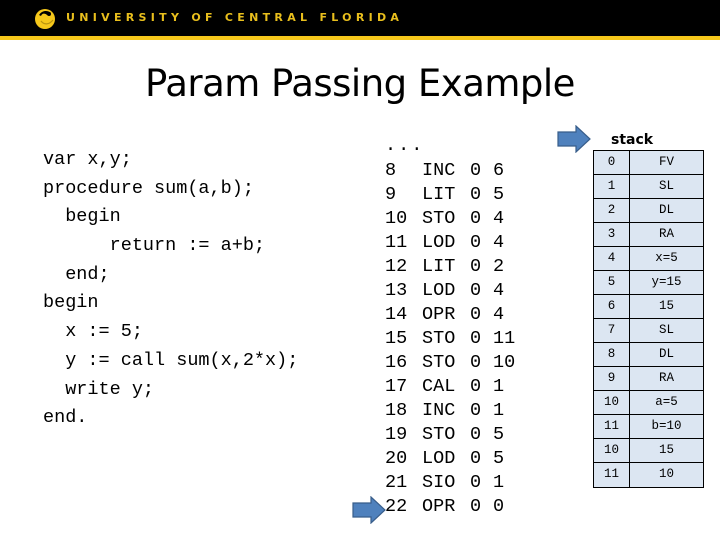 Image resolution: width=720 pixels, height=540 pixels. What do you see at coordinates (439, 242) in the screenshot?
I see `instruction-opcode: LOD` at bounding box center [439, 242].